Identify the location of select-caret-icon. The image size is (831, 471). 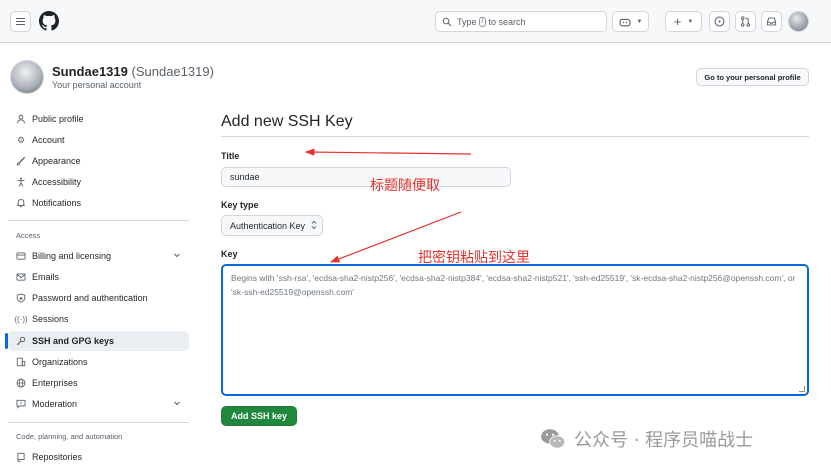
(314, 226).